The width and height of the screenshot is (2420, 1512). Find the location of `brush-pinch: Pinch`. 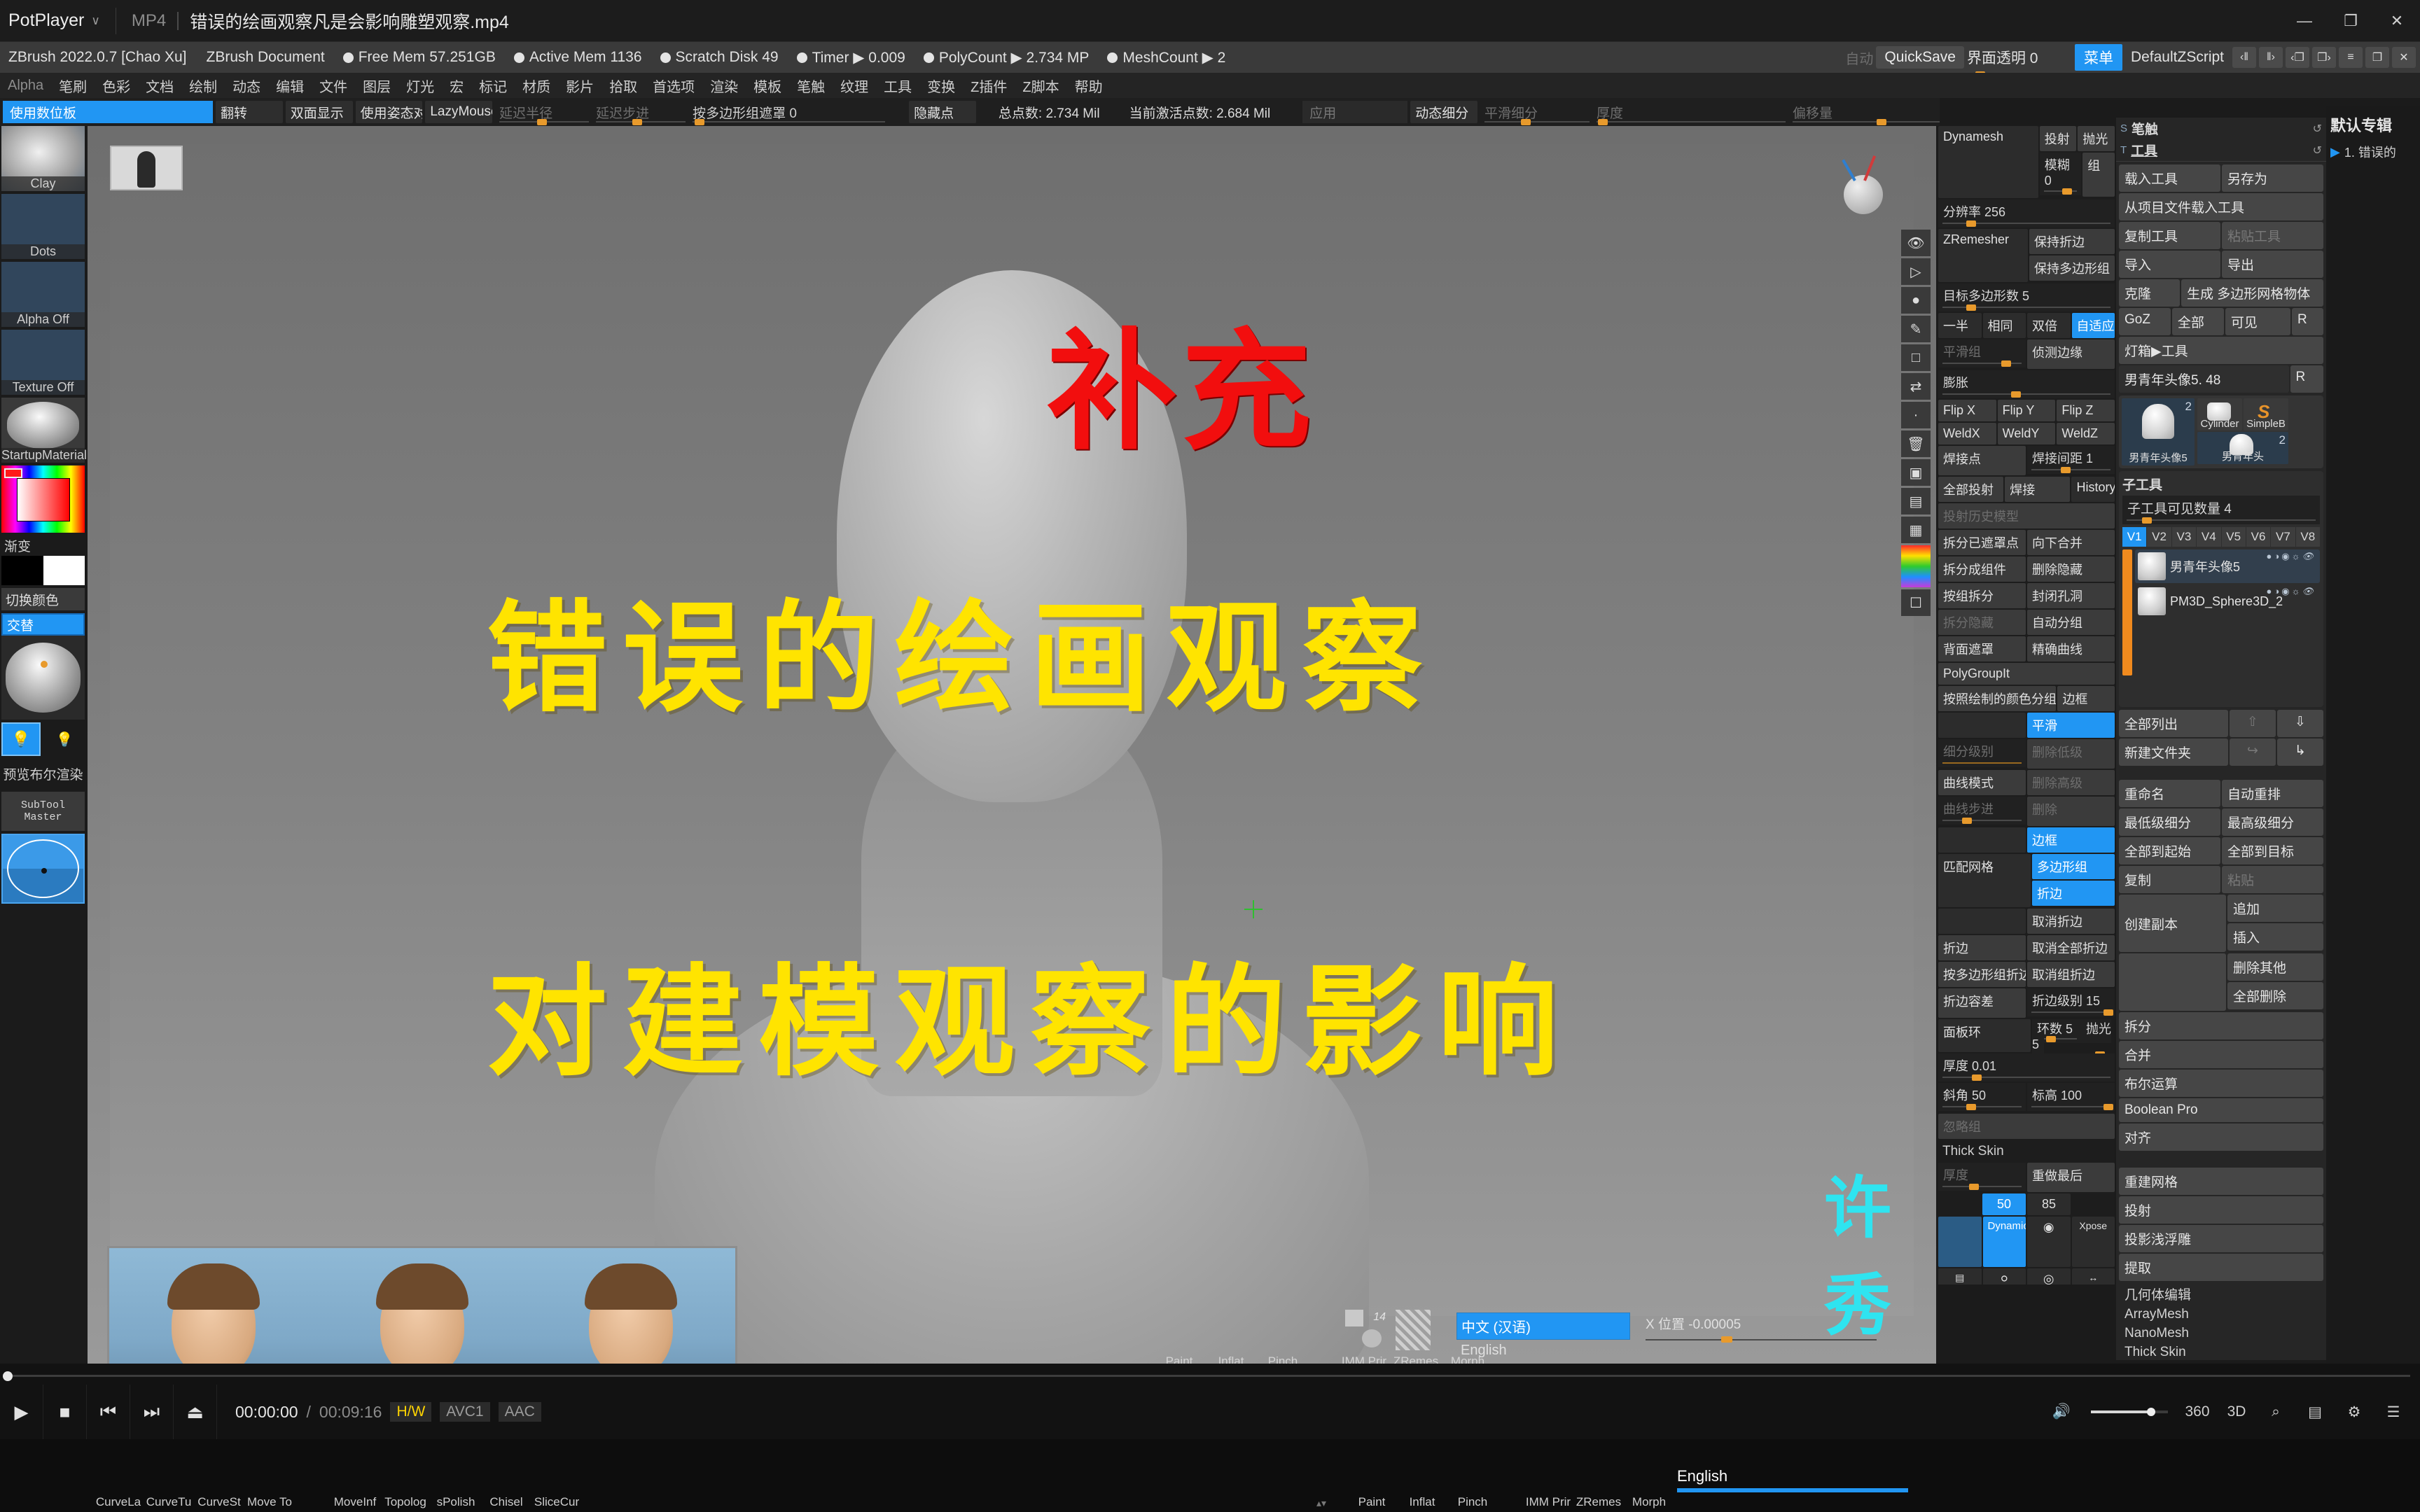

brush-pinch: Pinch is located at coordinates (1283, 1339).